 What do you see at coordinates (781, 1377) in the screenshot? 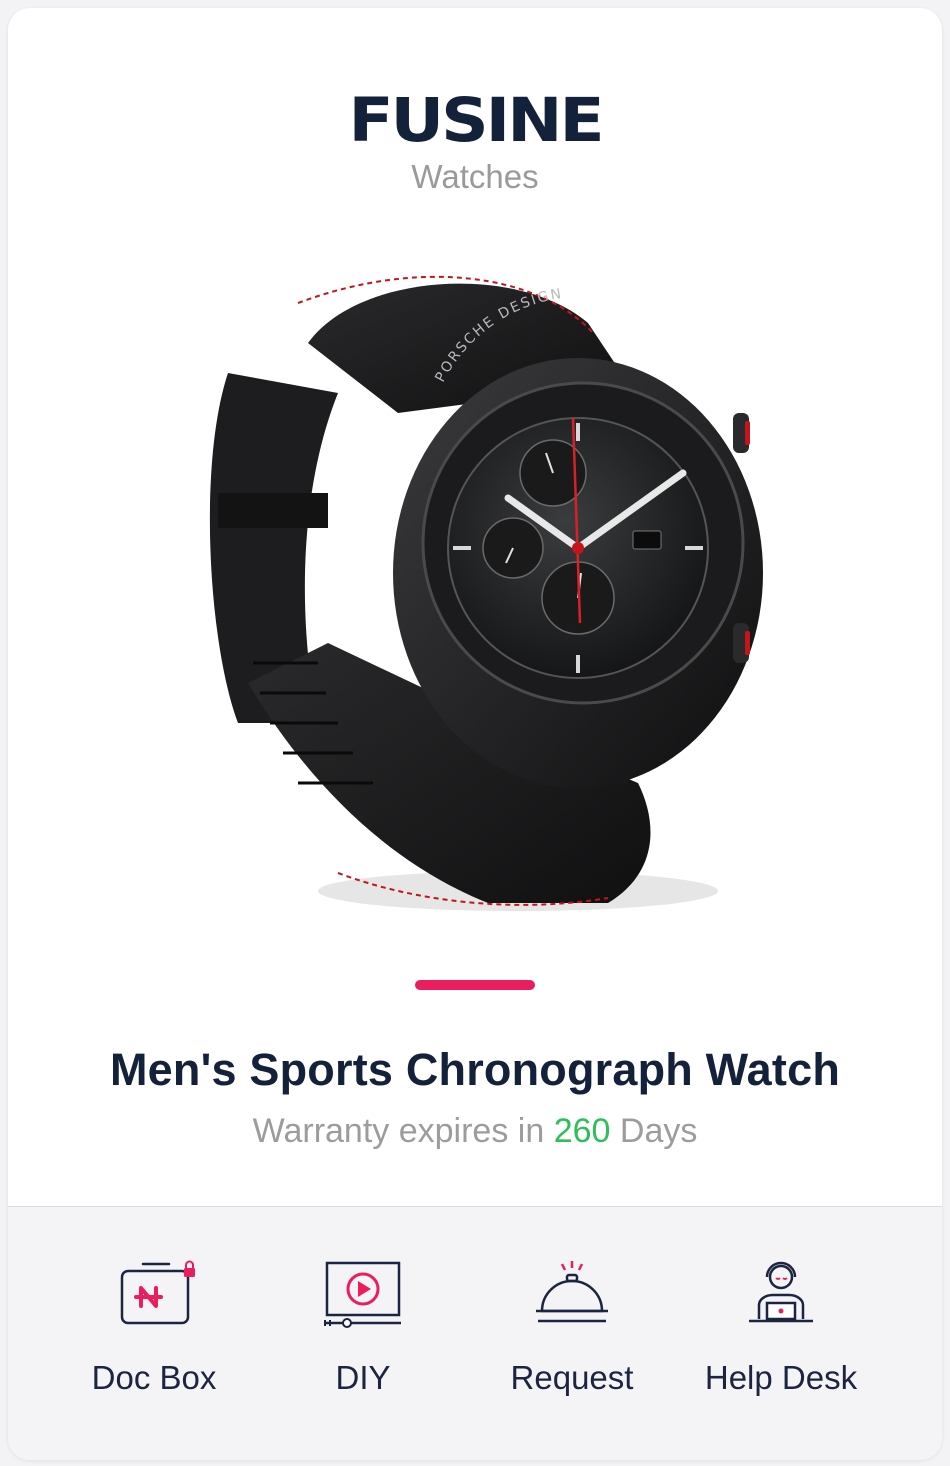
I see `help-desk-label: Help Desk` at bounding box center [781, 1377].